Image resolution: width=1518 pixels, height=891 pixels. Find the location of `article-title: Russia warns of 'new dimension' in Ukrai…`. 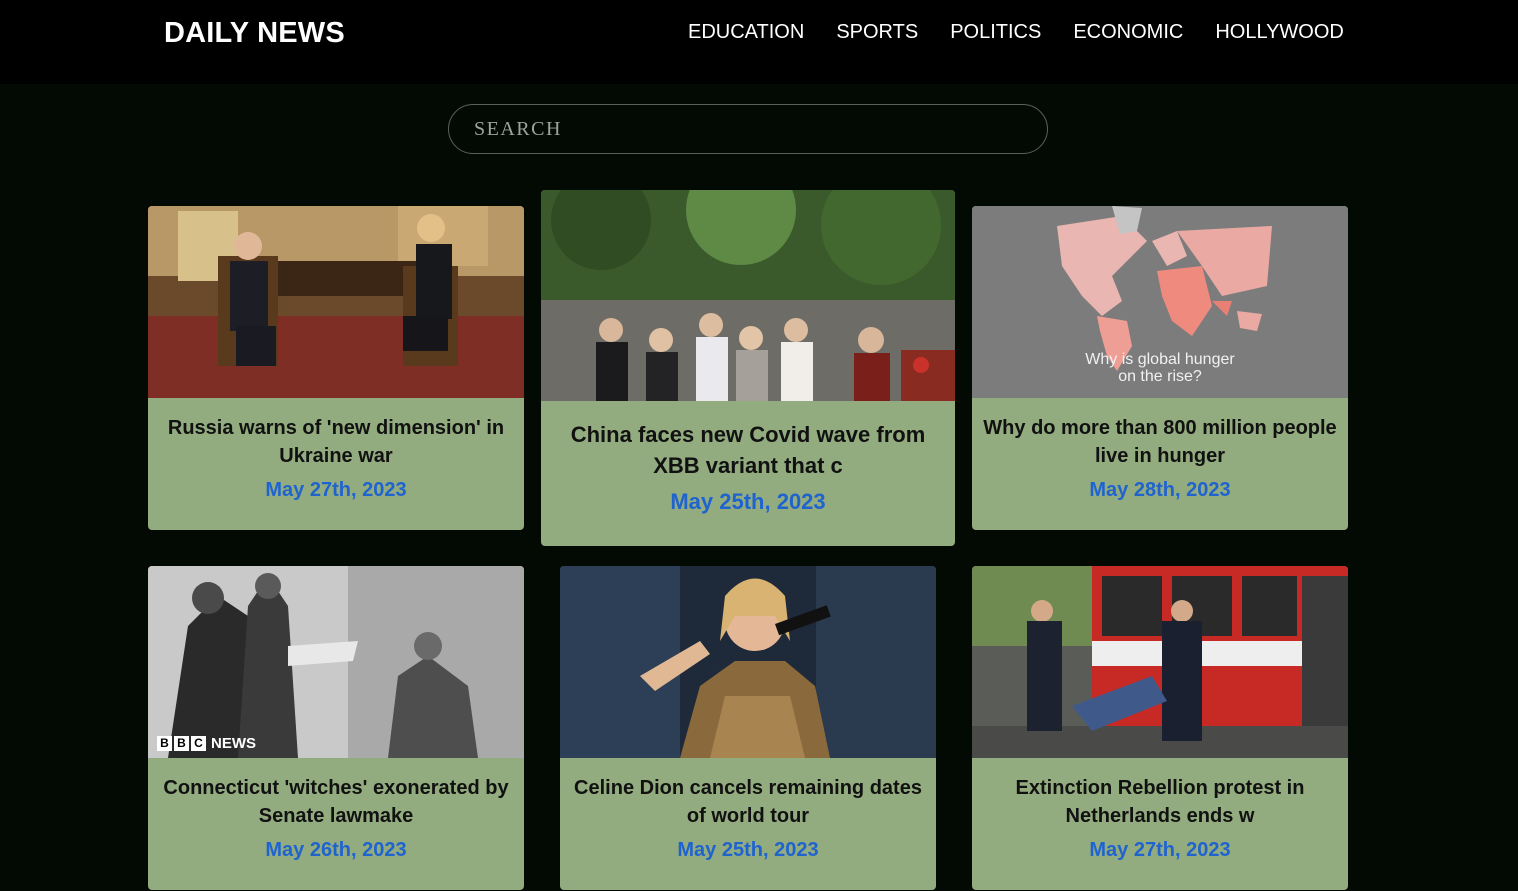

article-title: Russia warns of 'new dimension' in Ukrai… is located at coordinates (336, 442).